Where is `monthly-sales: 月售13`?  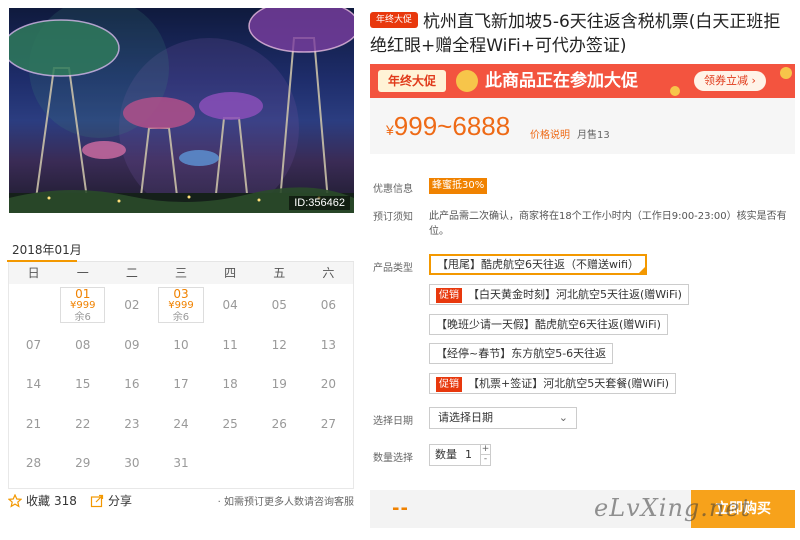
monthly-sales: 月售13 is located at coordinates (593, 135).